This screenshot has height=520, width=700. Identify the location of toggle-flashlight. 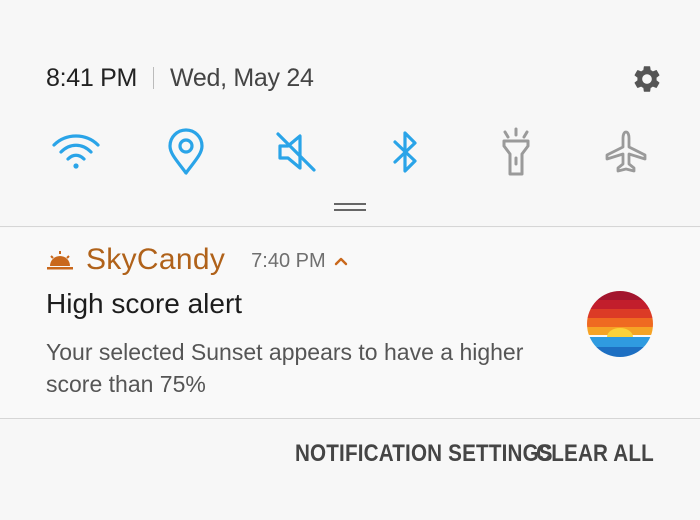
(516, 152).